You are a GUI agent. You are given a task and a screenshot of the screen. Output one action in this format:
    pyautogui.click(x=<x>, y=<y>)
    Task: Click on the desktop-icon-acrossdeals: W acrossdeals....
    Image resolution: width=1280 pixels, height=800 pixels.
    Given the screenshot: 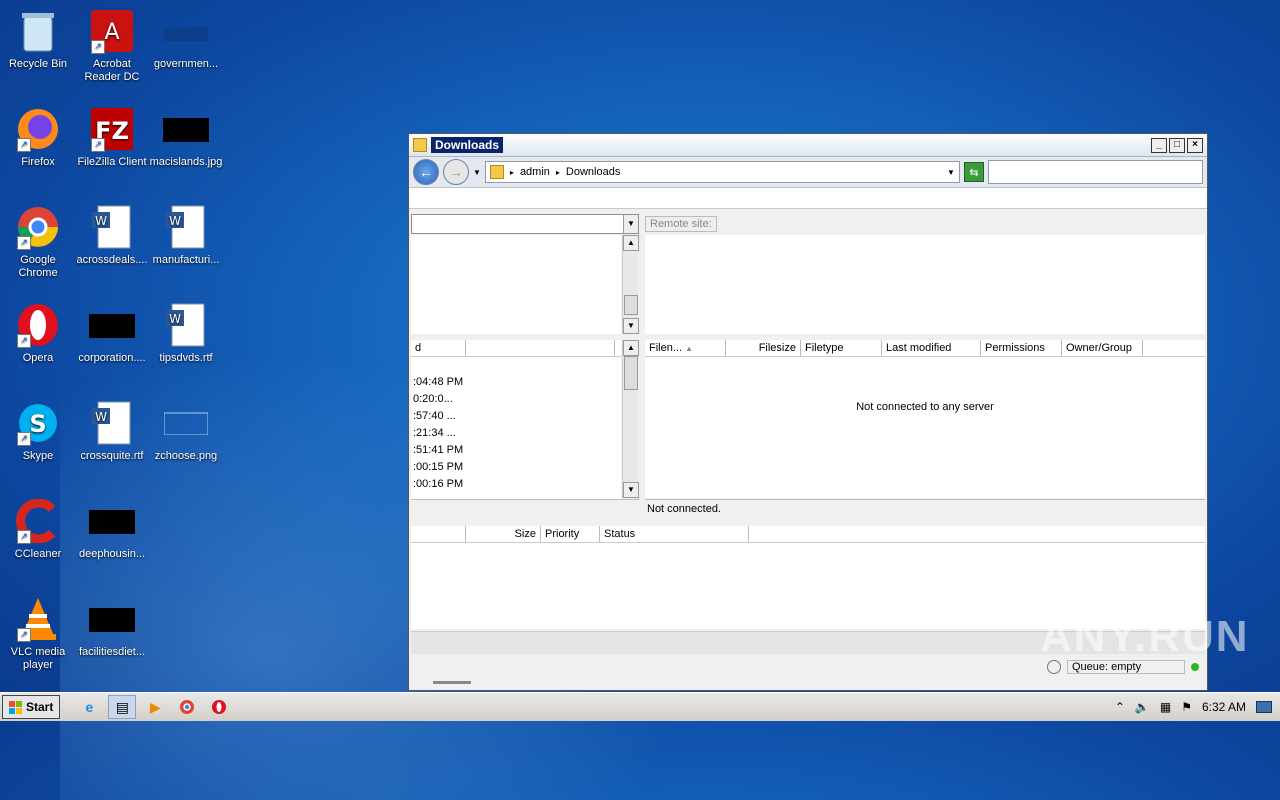 What is the action you would take?
    pyautogui.click(x=112, y=235)
    